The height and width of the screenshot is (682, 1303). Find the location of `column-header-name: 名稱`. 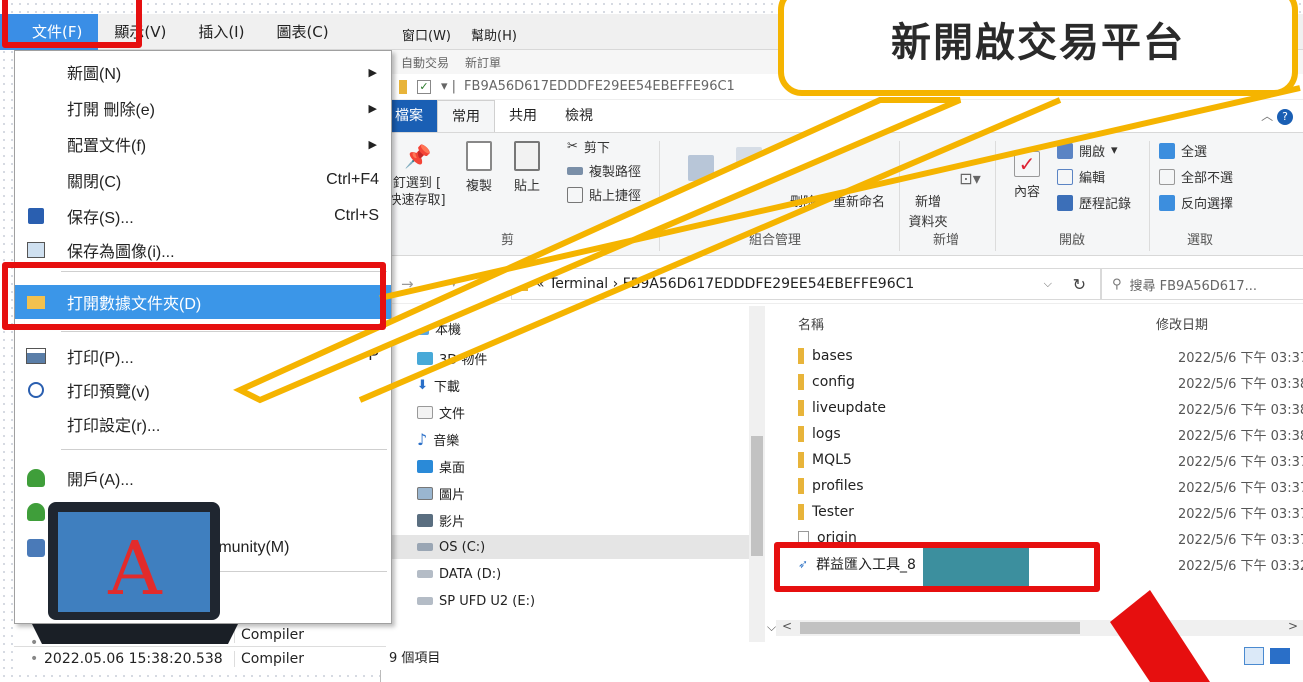

column-header-name: 名稱 is located at coordinates (811, 323).